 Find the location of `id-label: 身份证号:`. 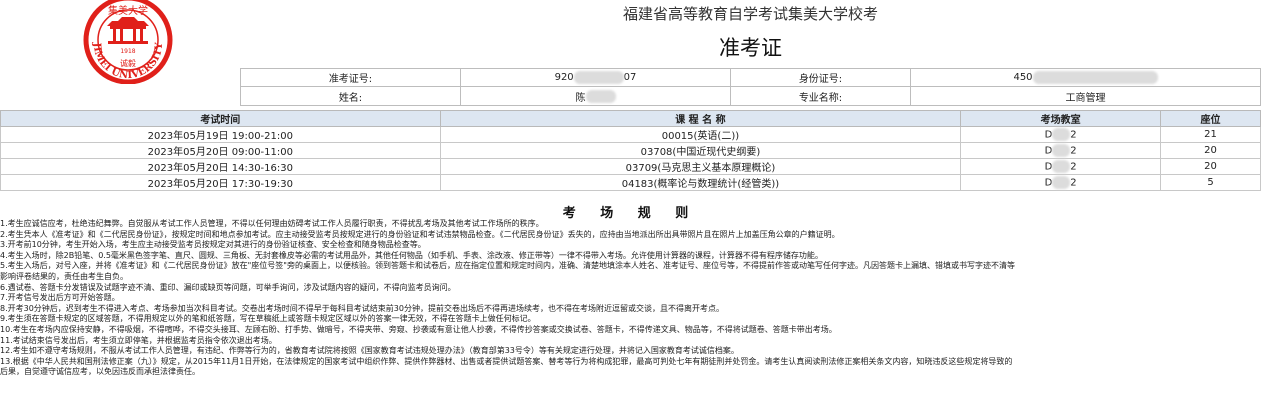

id-label: 身份证号: is located at coordinates (820, 77).